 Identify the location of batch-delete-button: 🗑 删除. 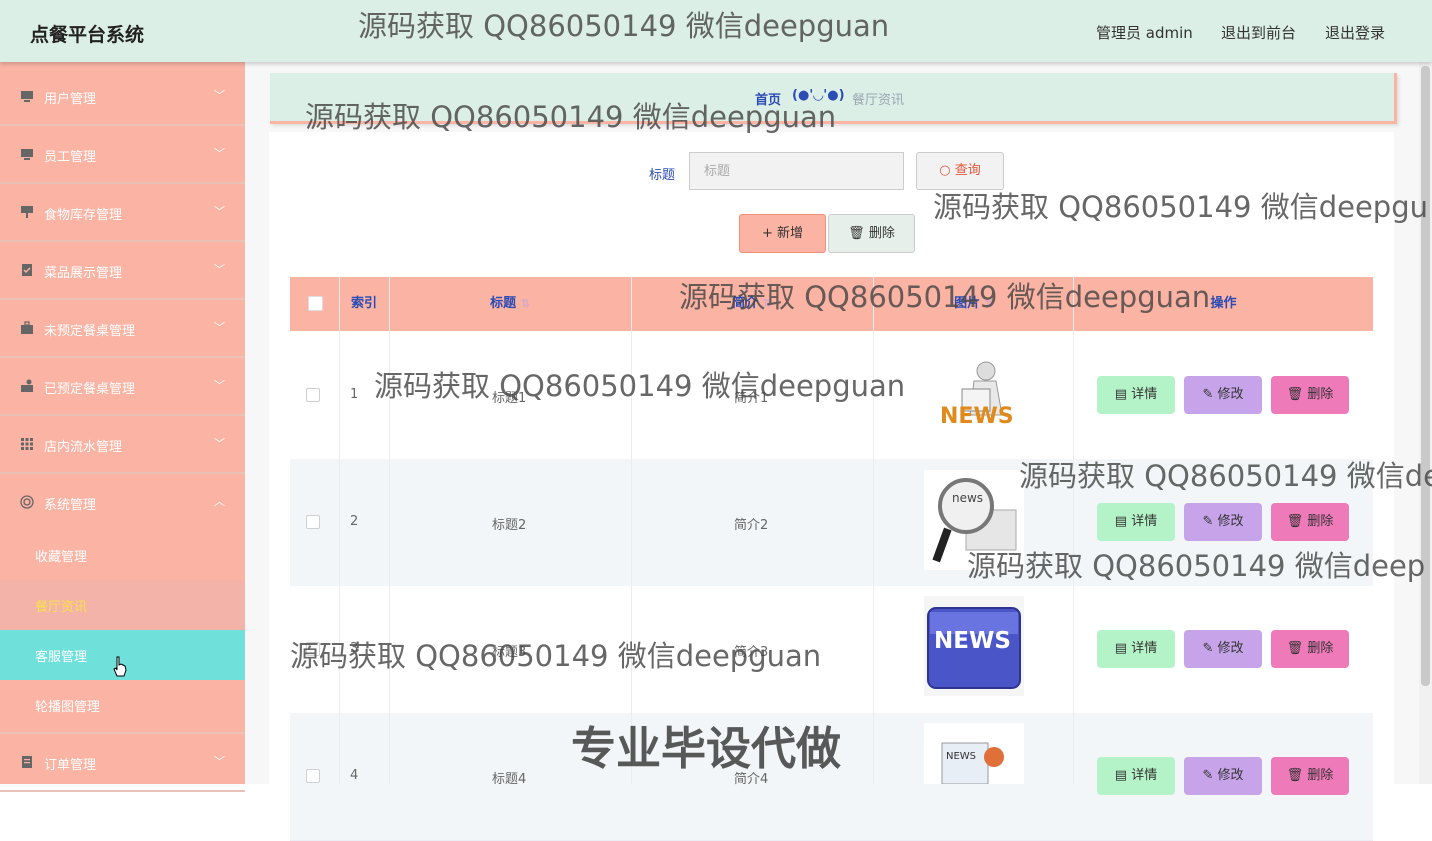
(871, 233).